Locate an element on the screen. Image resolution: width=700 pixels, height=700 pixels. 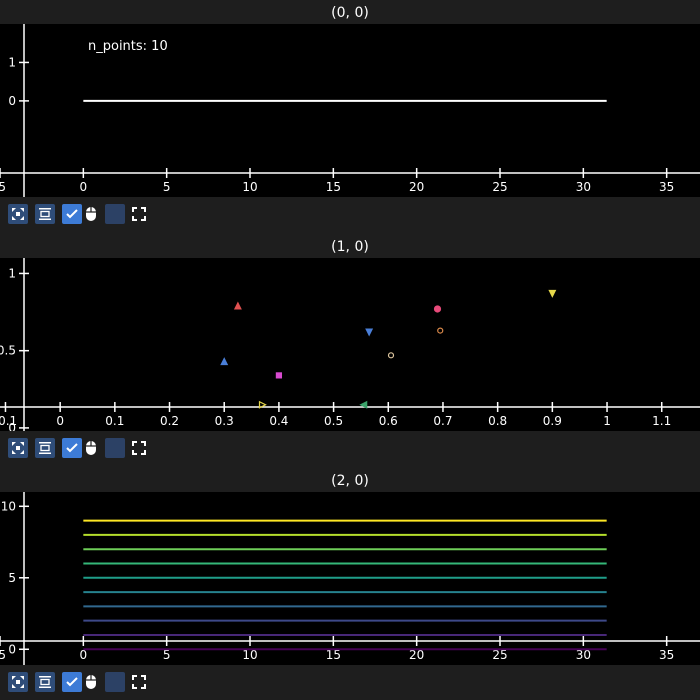
x-tick-label: 20 is located at coordinates (416, 187).